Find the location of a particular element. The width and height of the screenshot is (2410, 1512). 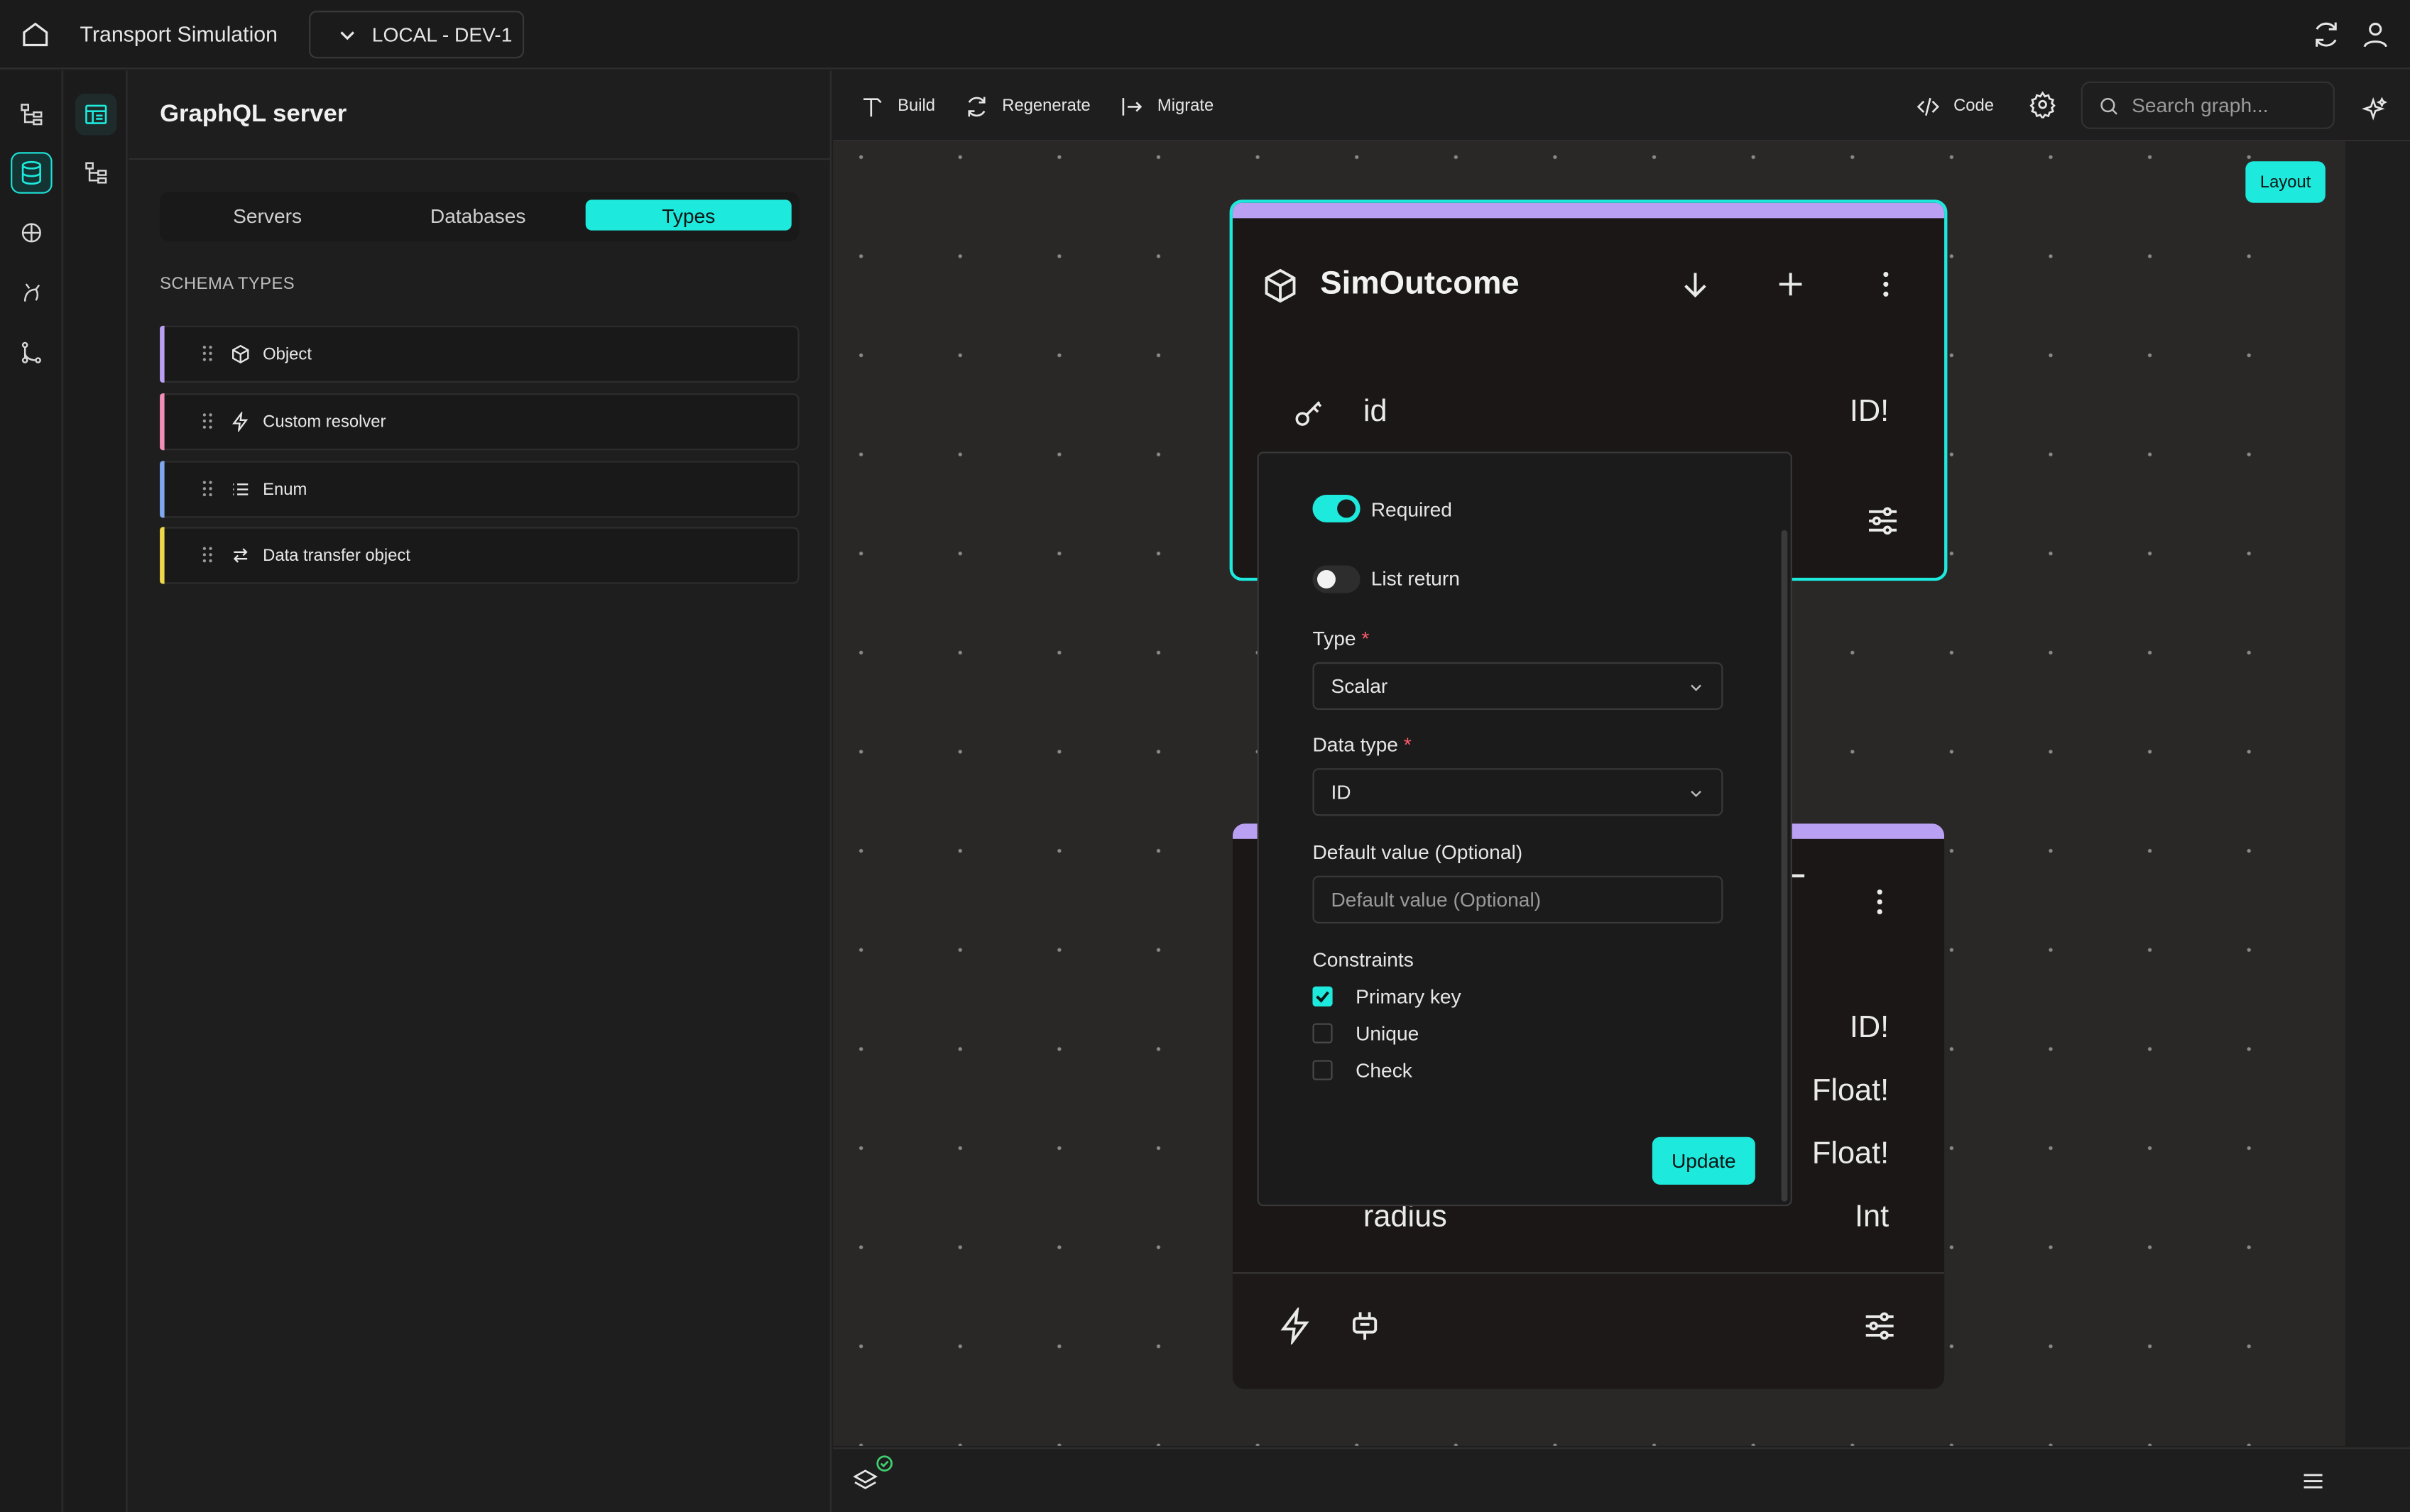

type-select-value: Scalar is located at coordinates (1359, 686).